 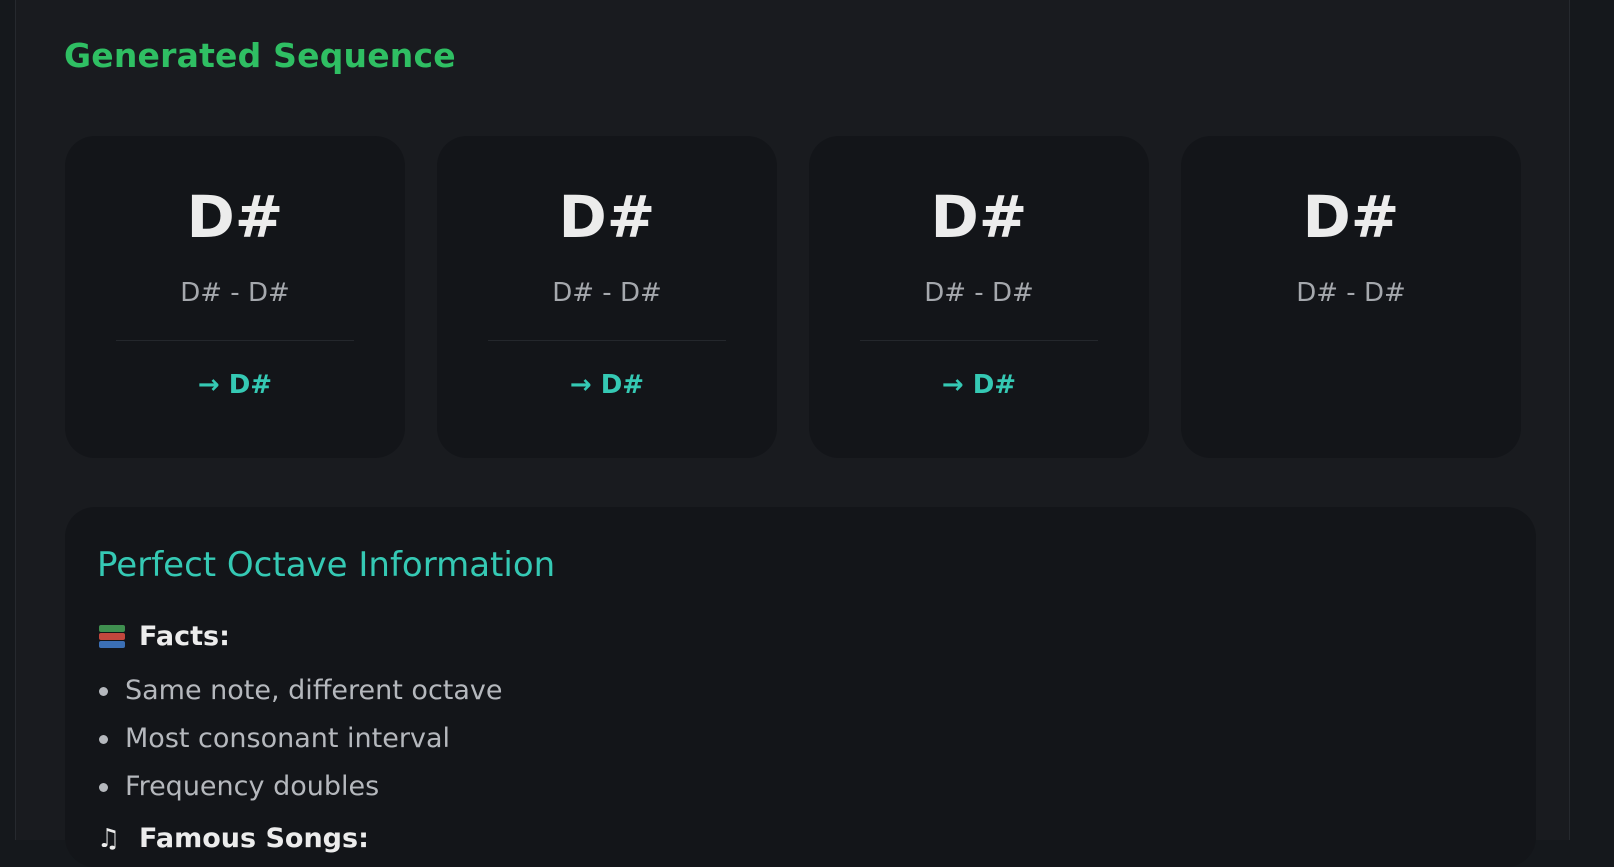 I want to click on music-note-icon: ♫, so click(x=109, y=838).